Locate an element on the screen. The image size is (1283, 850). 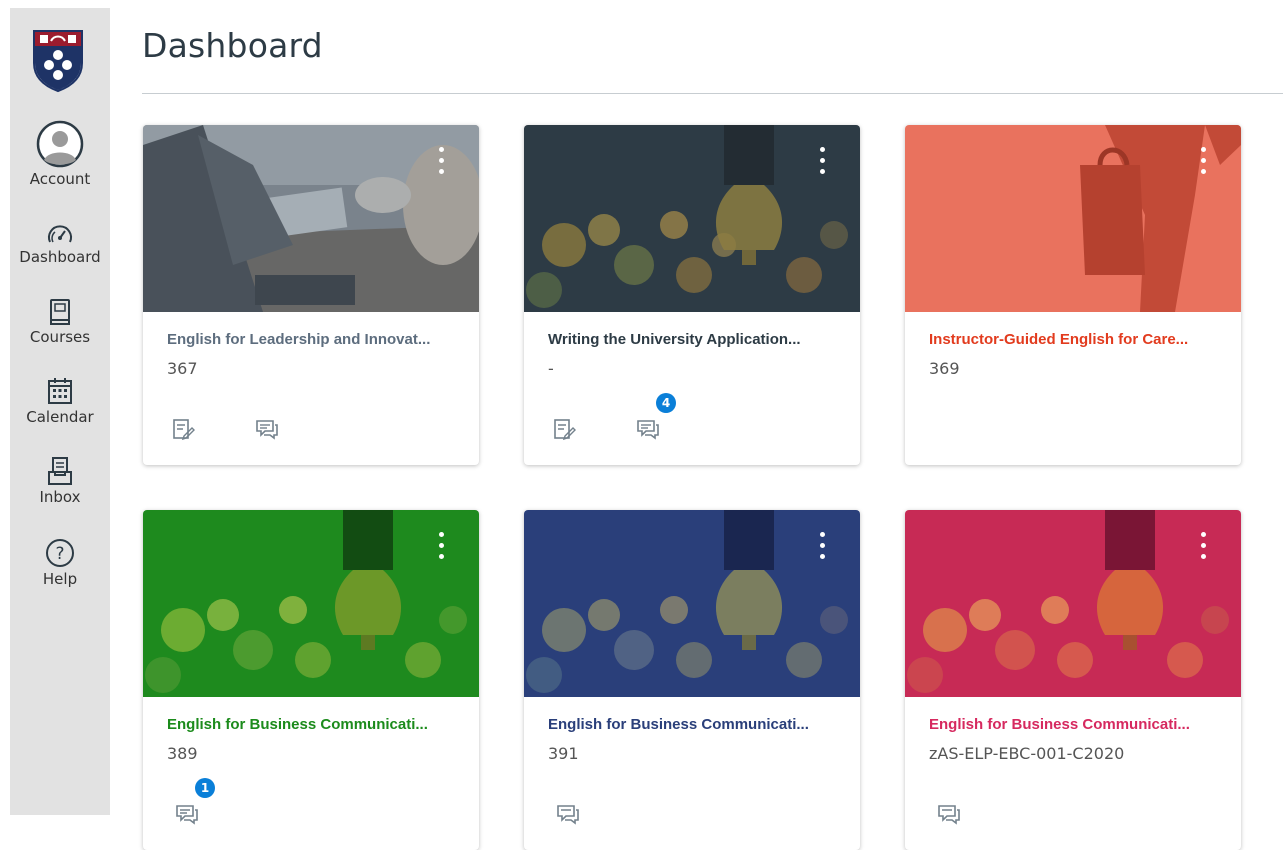
nav-label-calendar: Calendar is located at coordinates (60, 417).